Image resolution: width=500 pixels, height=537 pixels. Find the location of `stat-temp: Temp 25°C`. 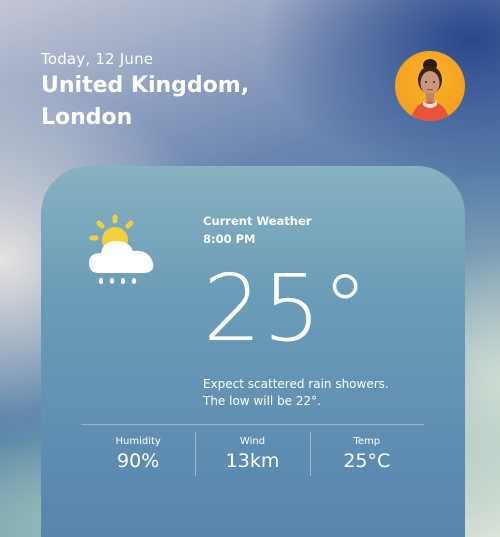

stat-temp: Temp 25°C is located at coordinates (366, 454).